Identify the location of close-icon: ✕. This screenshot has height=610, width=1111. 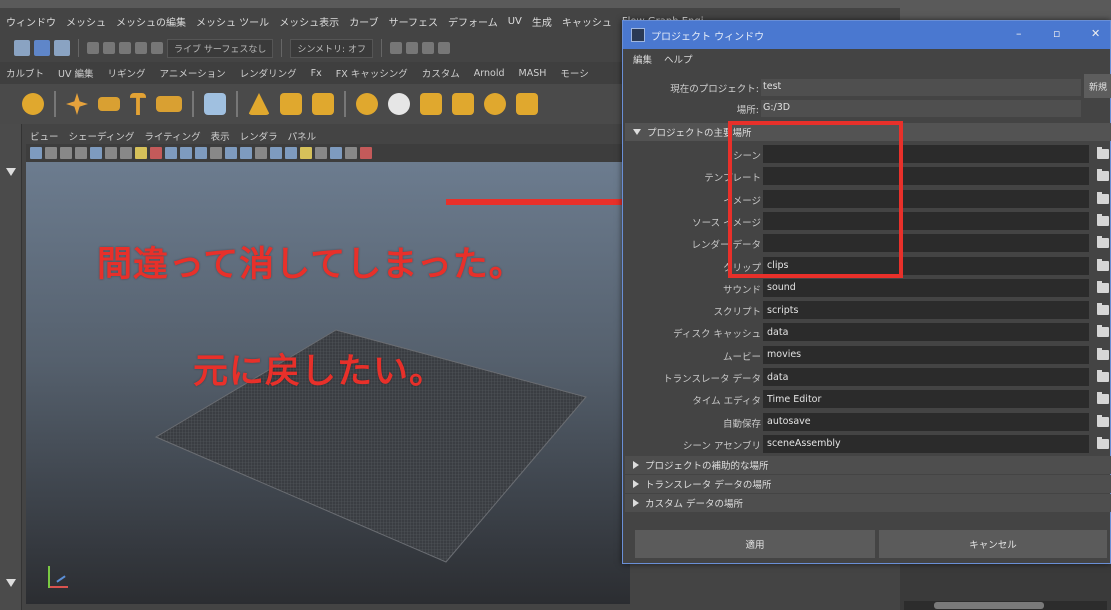
(1095, 33).